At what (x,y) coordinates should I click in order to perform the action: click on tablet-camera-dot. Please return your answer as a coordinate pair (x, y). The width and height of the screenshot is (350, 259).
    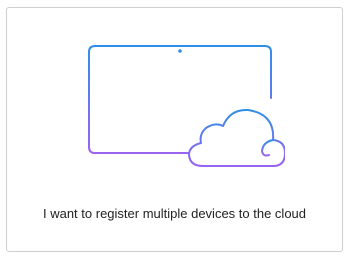
    Looking at the image, I should click on (180, 51).